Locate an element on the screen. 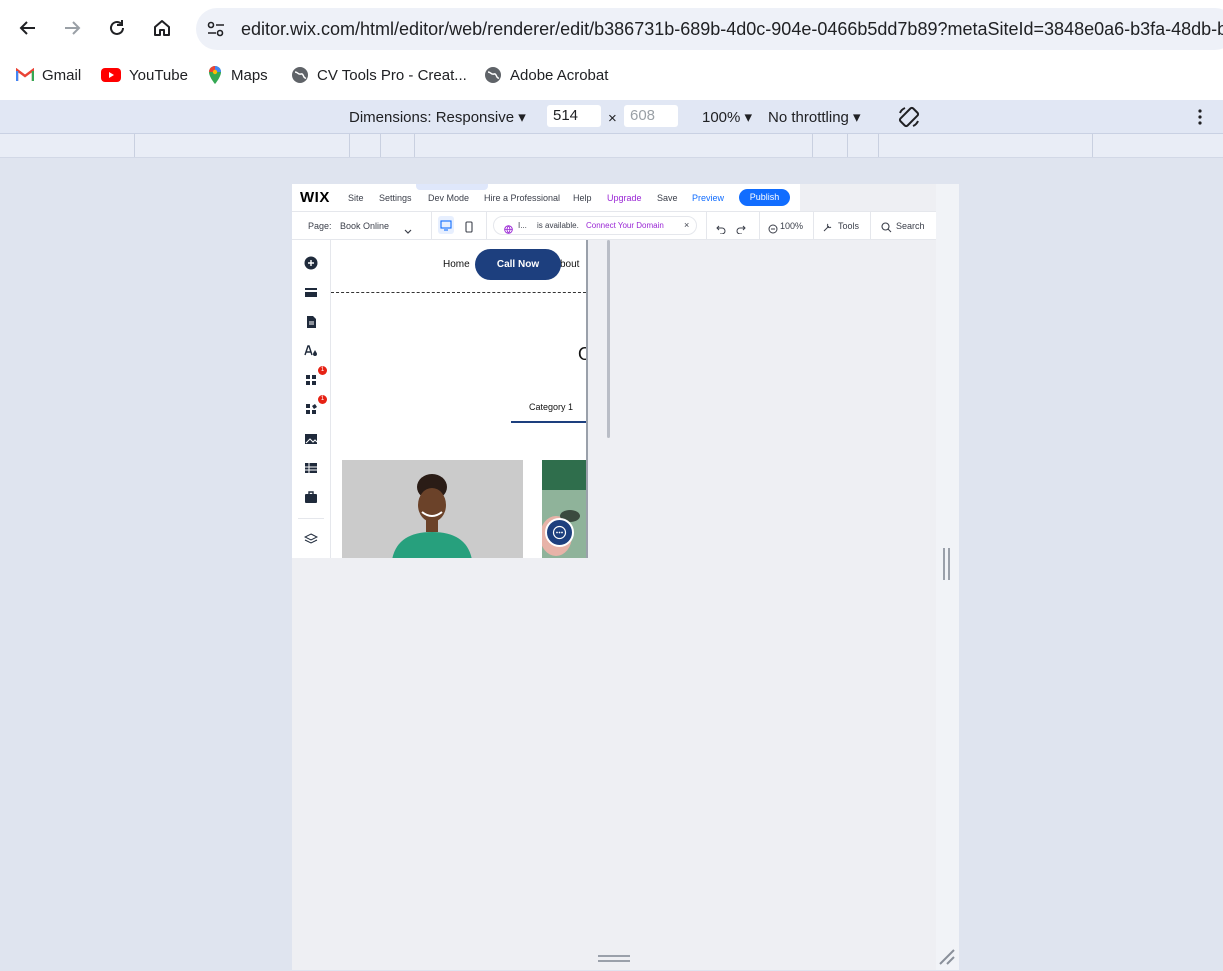  bookmark-label: Maps is located at coordinates (249, 75).